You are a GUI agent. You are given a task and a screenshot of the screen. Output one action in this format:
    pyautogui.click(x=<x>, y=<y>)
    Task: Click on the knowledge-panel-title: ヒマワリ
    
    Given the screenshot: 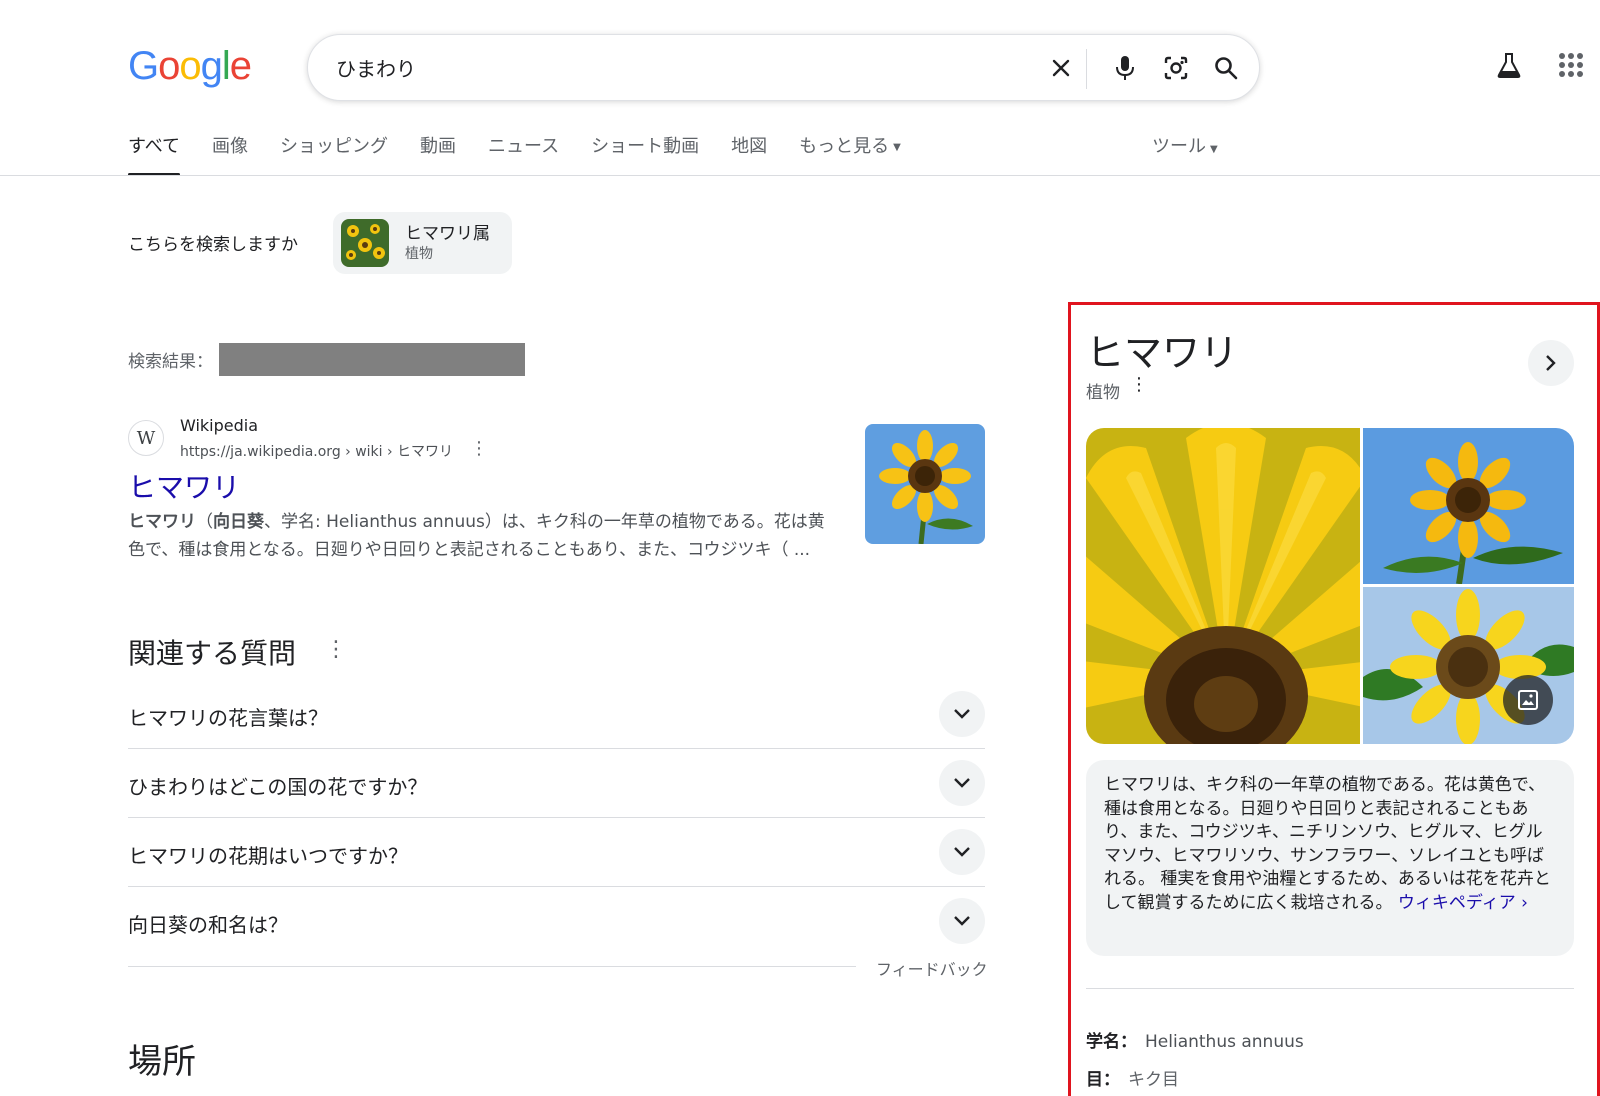 What is the action you would take?
    pyautogui.click(x=1162, y=353)
    